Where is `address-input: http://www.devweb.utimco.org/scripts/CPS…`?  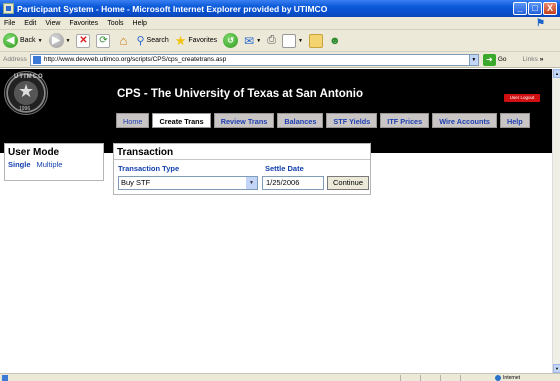 address-input: http://www.devweb.utimco.org/scripts/CPS… is located at coordinates (249, 59).